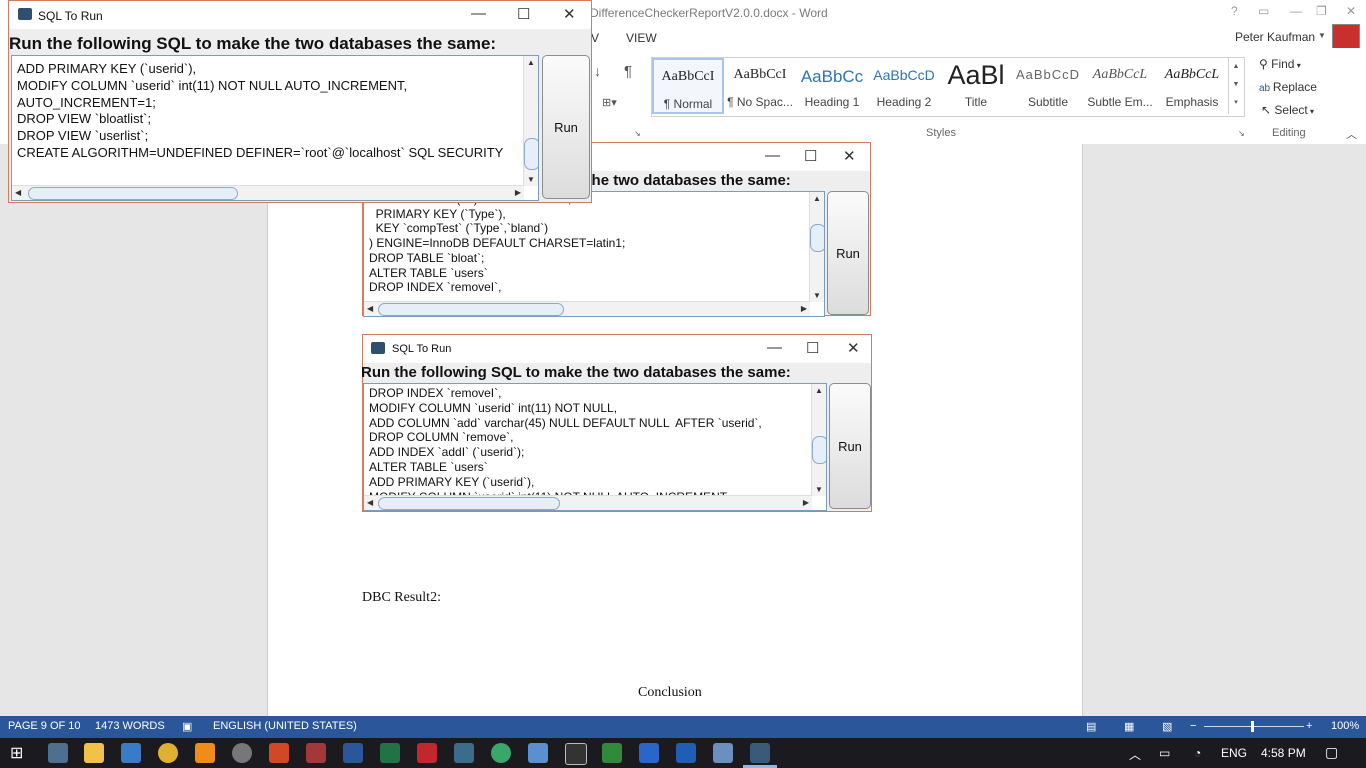 This screenshot has width=1366, height=768. What do you see at coordinates (576, 754) in the screenshot?
I see `taskbar-cmd-icon` at bounding box center [576, 754].